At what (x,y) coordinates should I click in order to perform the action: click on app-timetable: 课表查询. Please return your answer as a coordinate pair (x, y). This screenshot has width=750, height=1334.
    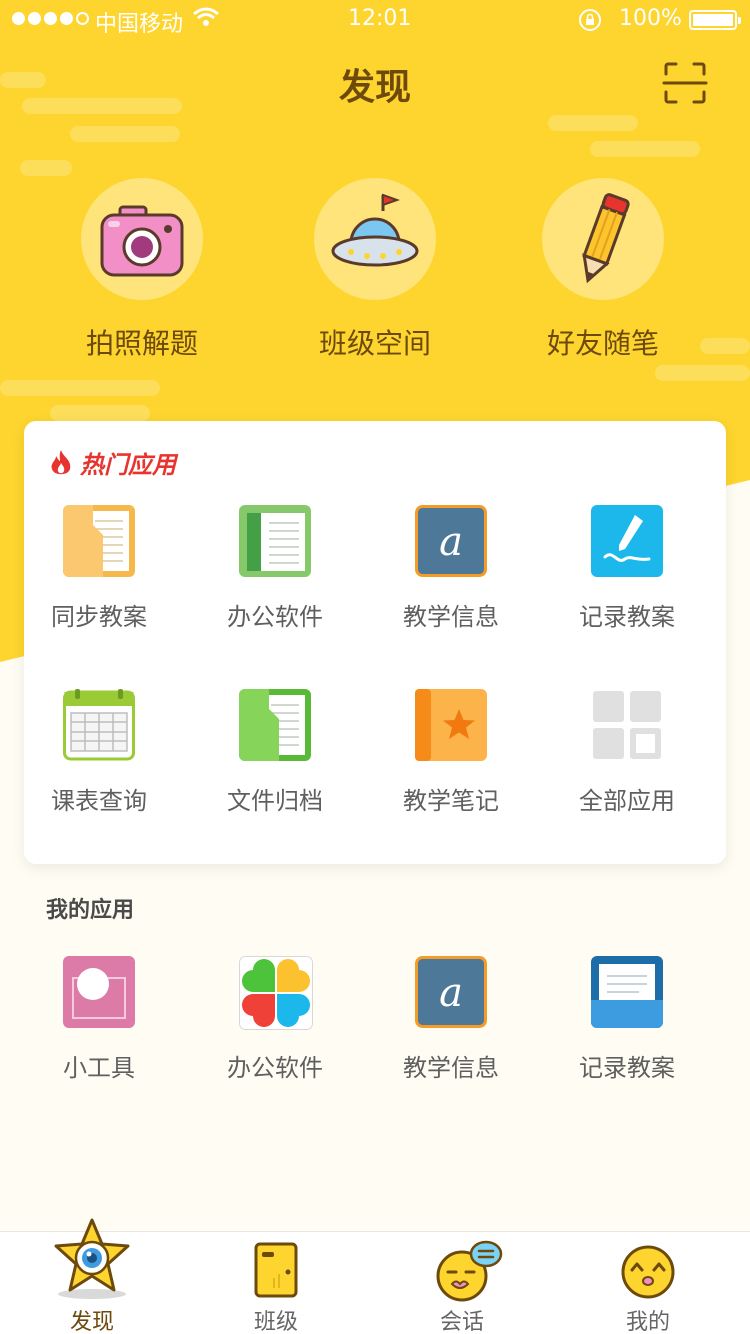
    Looking at the image, I should click on (99, 752).